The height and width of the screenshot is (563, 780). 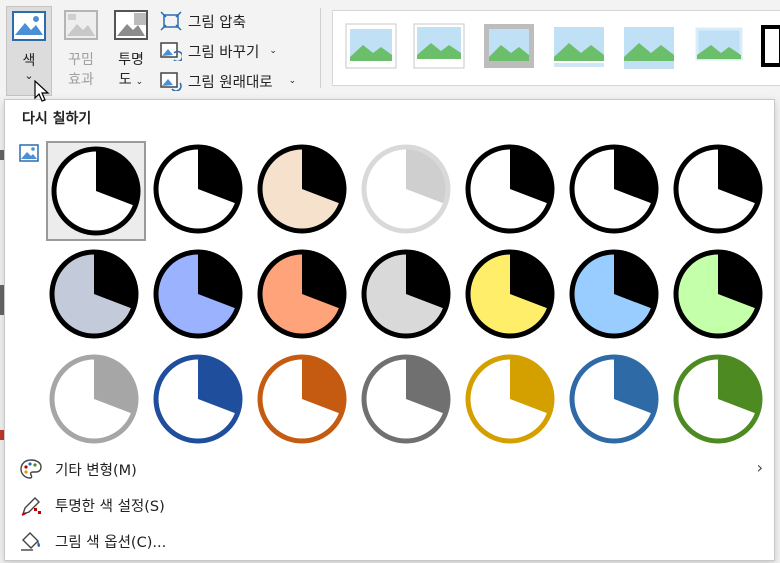 I want to click on mouse-pointer-icon, so click(x=42, y=91).